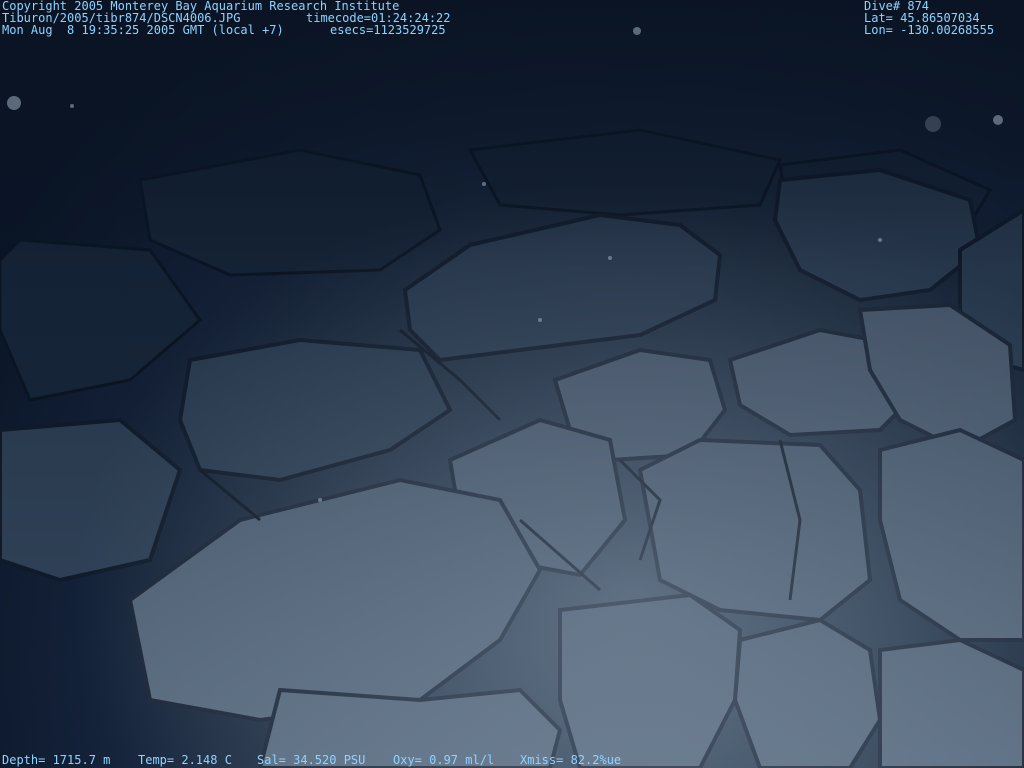  I want to click on esecs-text: esecs=1123529725, so click(388, 30).